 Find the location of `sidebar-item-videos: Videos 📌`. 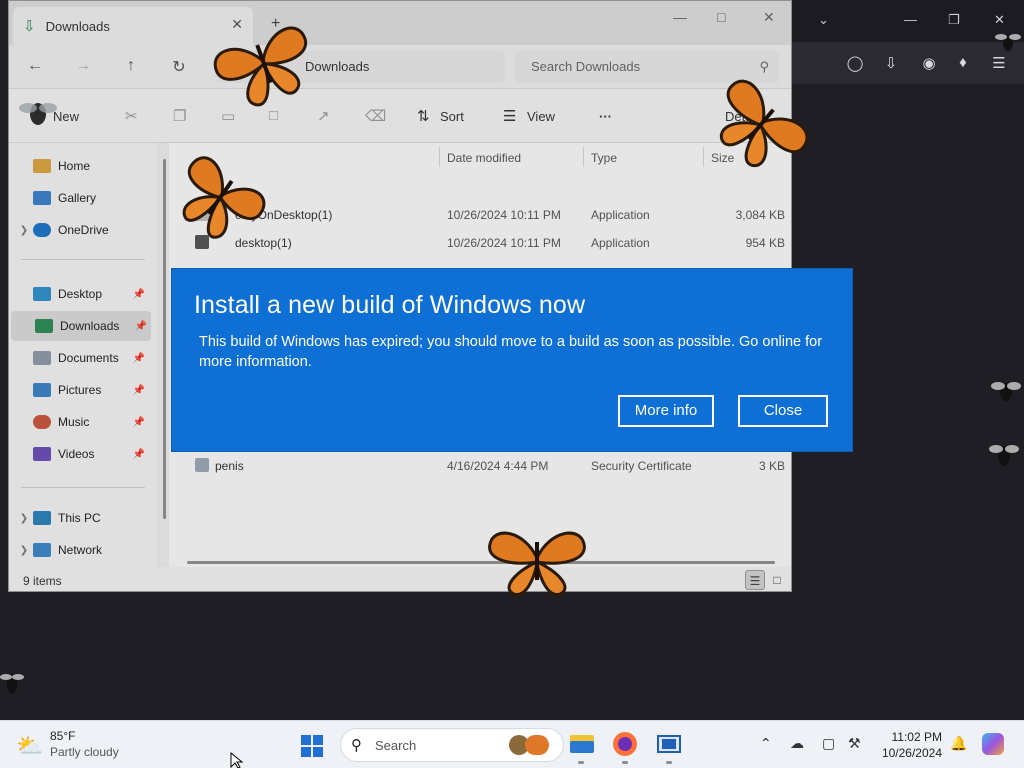

sidebar-item-videos: Videos 📌 is located at coordinates (79, 454).